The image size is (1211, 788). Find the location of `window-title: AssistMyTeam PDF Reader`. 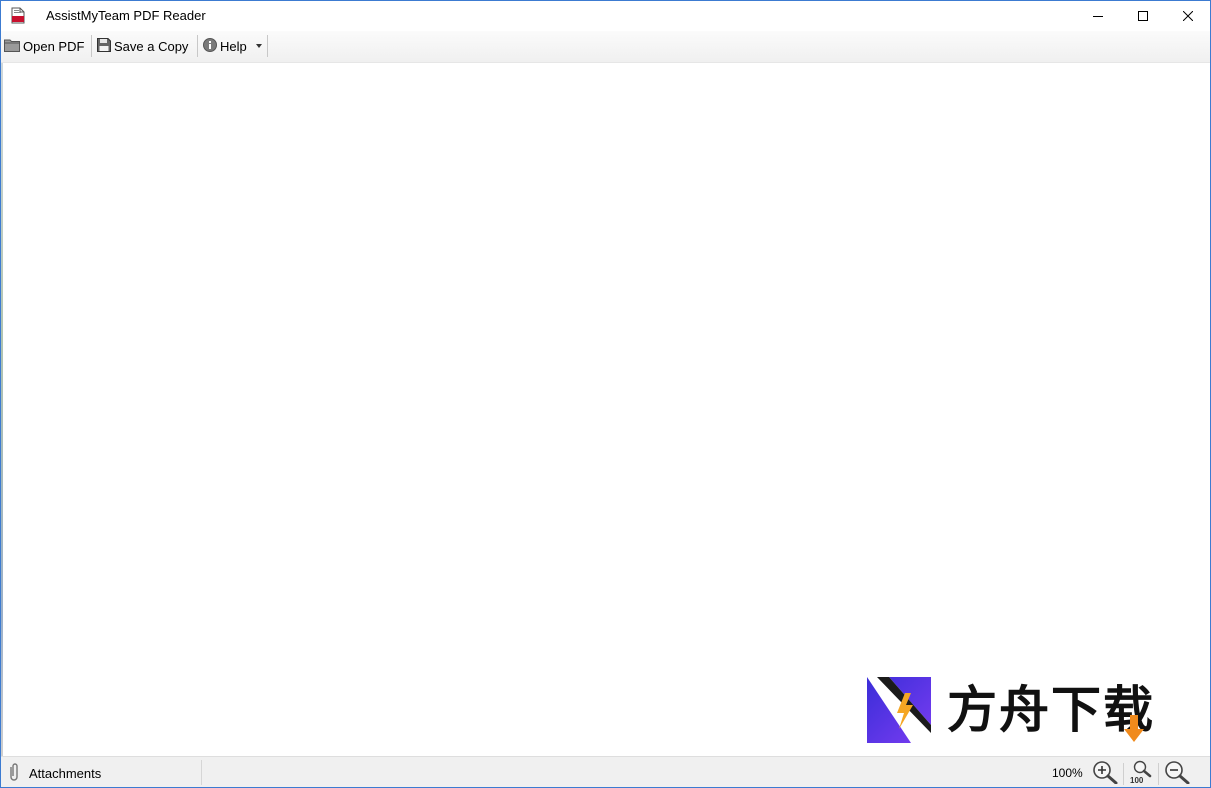

window-title: AssistMyTeam PDF Reader is located at coordinates (126, 15).